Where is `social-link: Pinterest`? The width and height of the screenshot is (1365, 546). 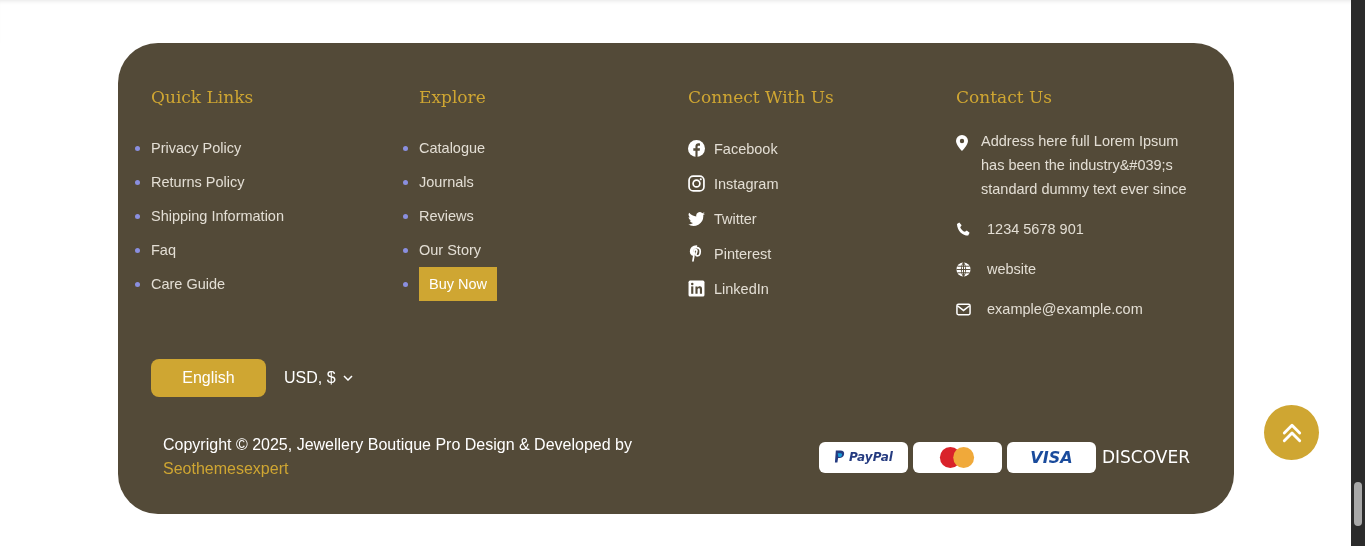
social-link: Pinterest is located at coordinates (743, 253).